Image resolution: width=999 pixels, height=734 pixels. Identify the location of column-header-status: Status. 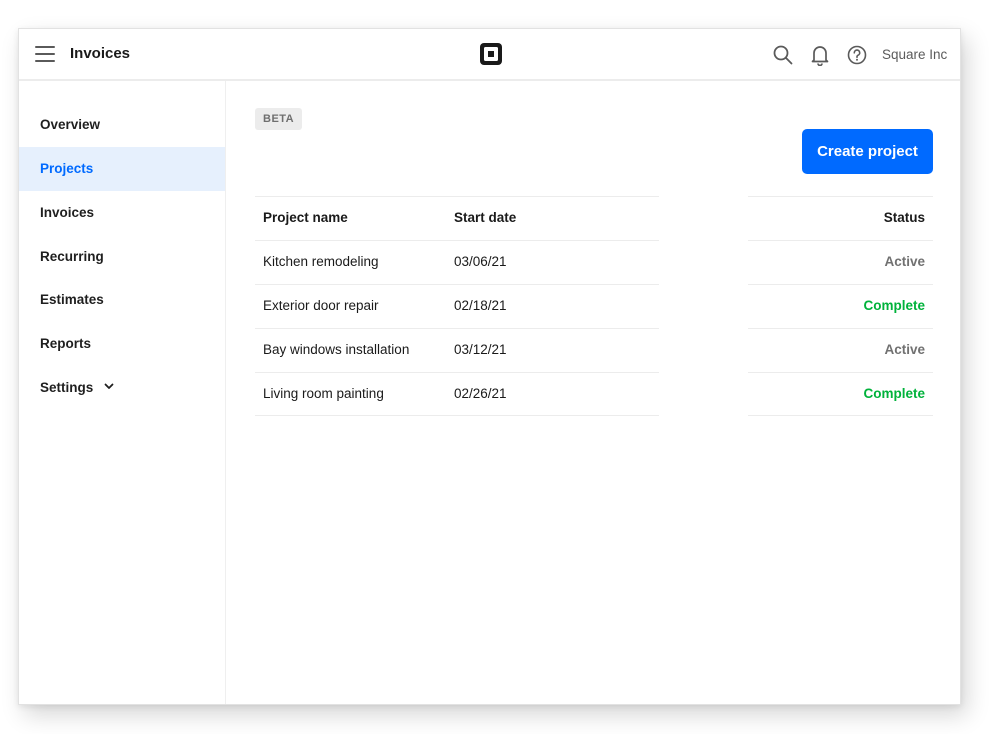
(904, 218).